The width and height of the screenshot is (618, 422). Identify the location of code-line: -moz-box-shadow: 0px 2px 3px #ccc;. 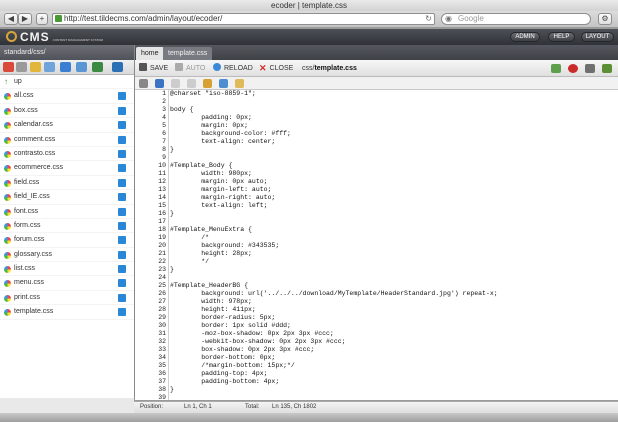
(392, 334).